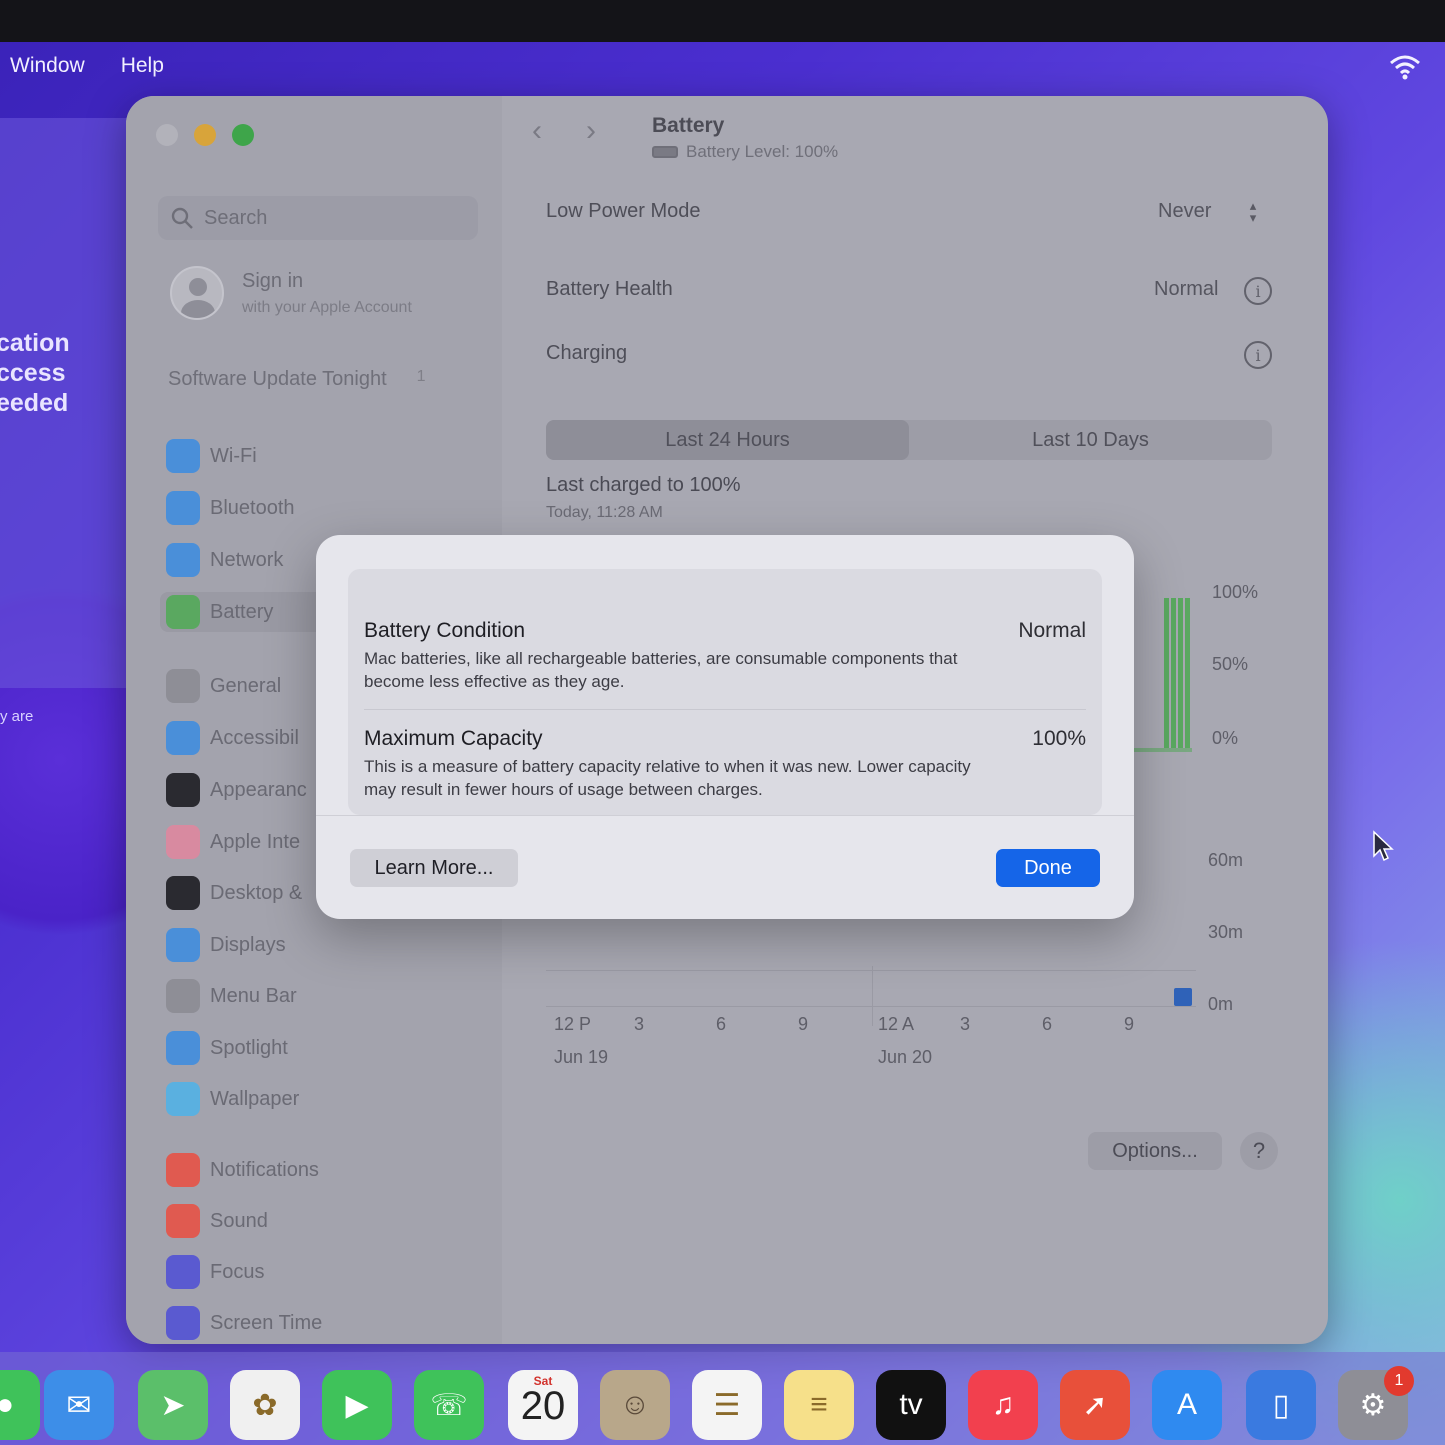 The height and width of the screenshot is (1445, 1445). I want to click on sidebar-item-accessibil: Accessibil, so click(232, 738).